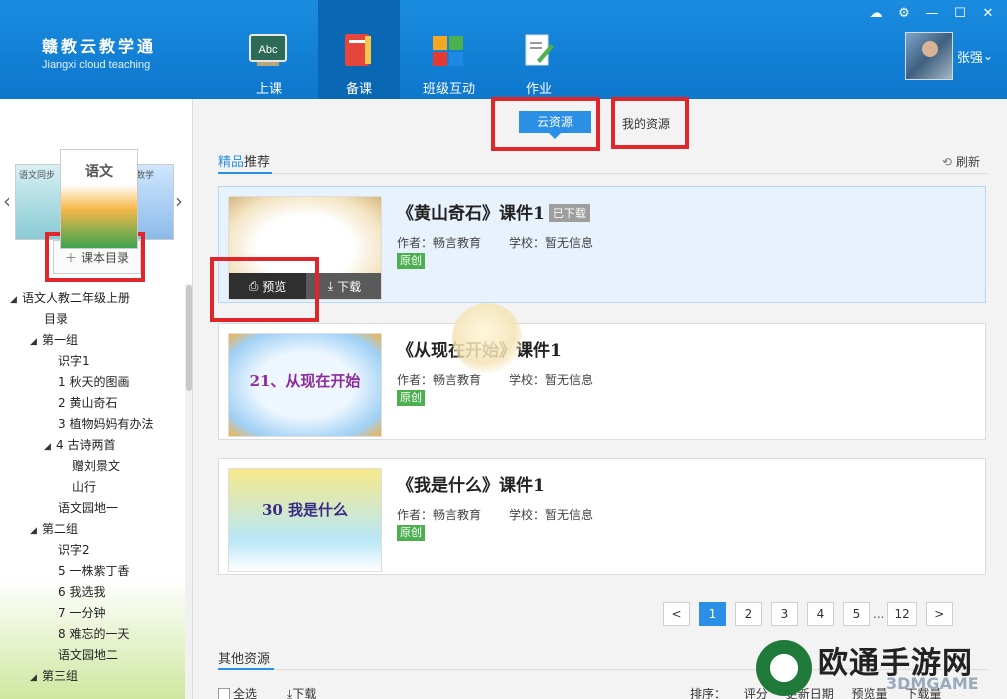 The image size is (1007, 699). I want to click on page-button: 5, so click(856, 614).